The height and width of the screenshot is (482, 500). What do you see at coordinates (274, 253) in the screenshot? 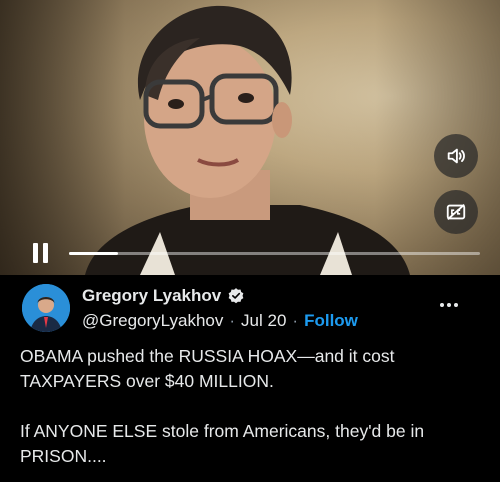
I see `video-progress-bar` at bounding box center [274, 253].